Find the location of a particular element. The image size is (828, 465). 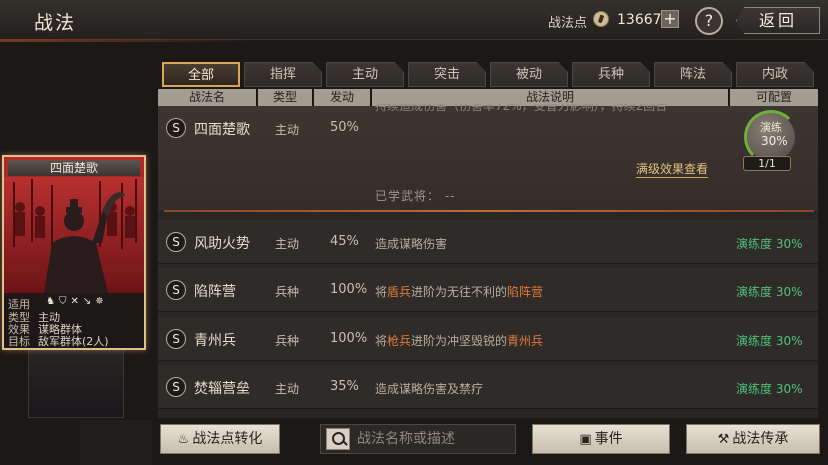

target-value: 敌军群体(2人) is located at coordinates (73, 341).